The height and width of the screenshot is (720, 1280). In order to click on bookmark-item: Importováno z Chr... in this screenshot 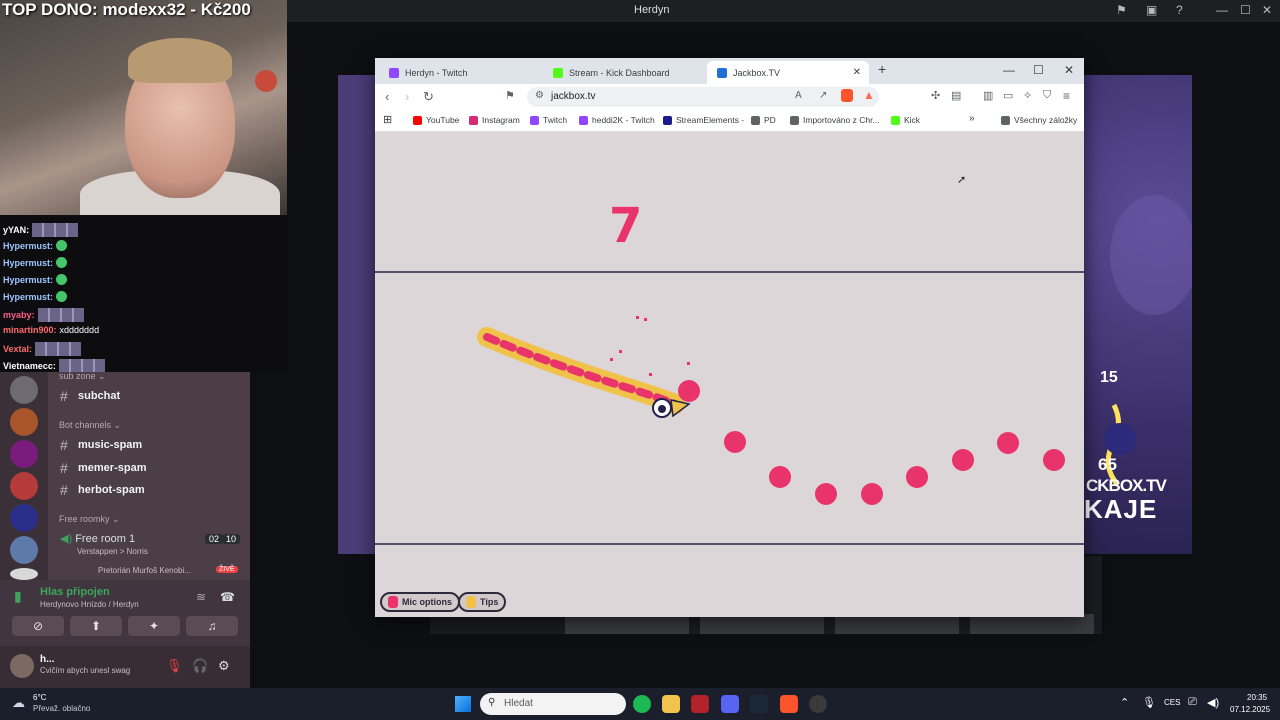, I will do `click(835, 120)`.